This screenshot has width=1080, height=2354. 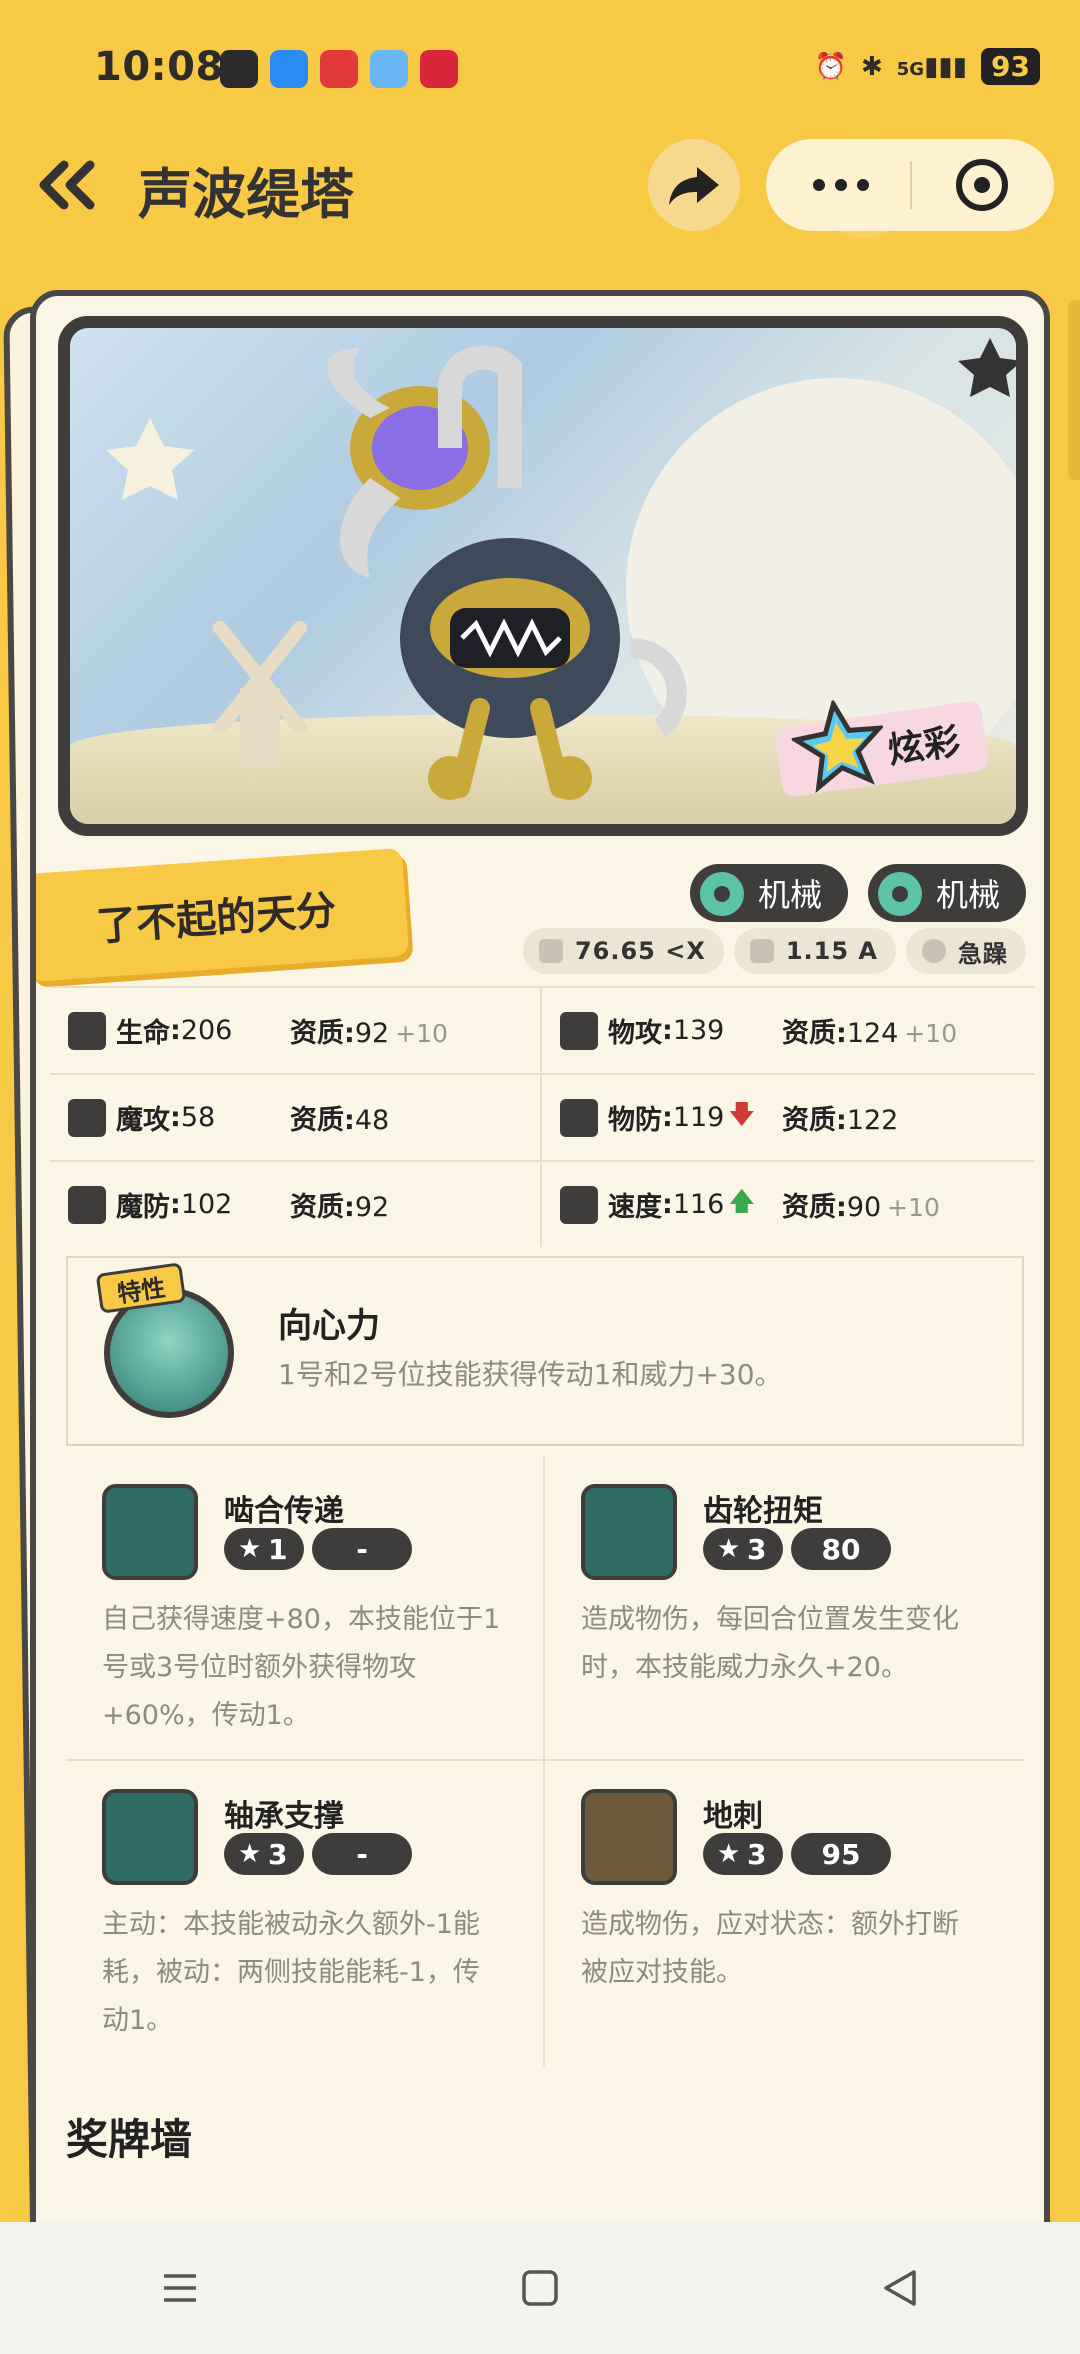 I want to click on skill-name: 齿轮扭矩, so click(x=763, y=1511).